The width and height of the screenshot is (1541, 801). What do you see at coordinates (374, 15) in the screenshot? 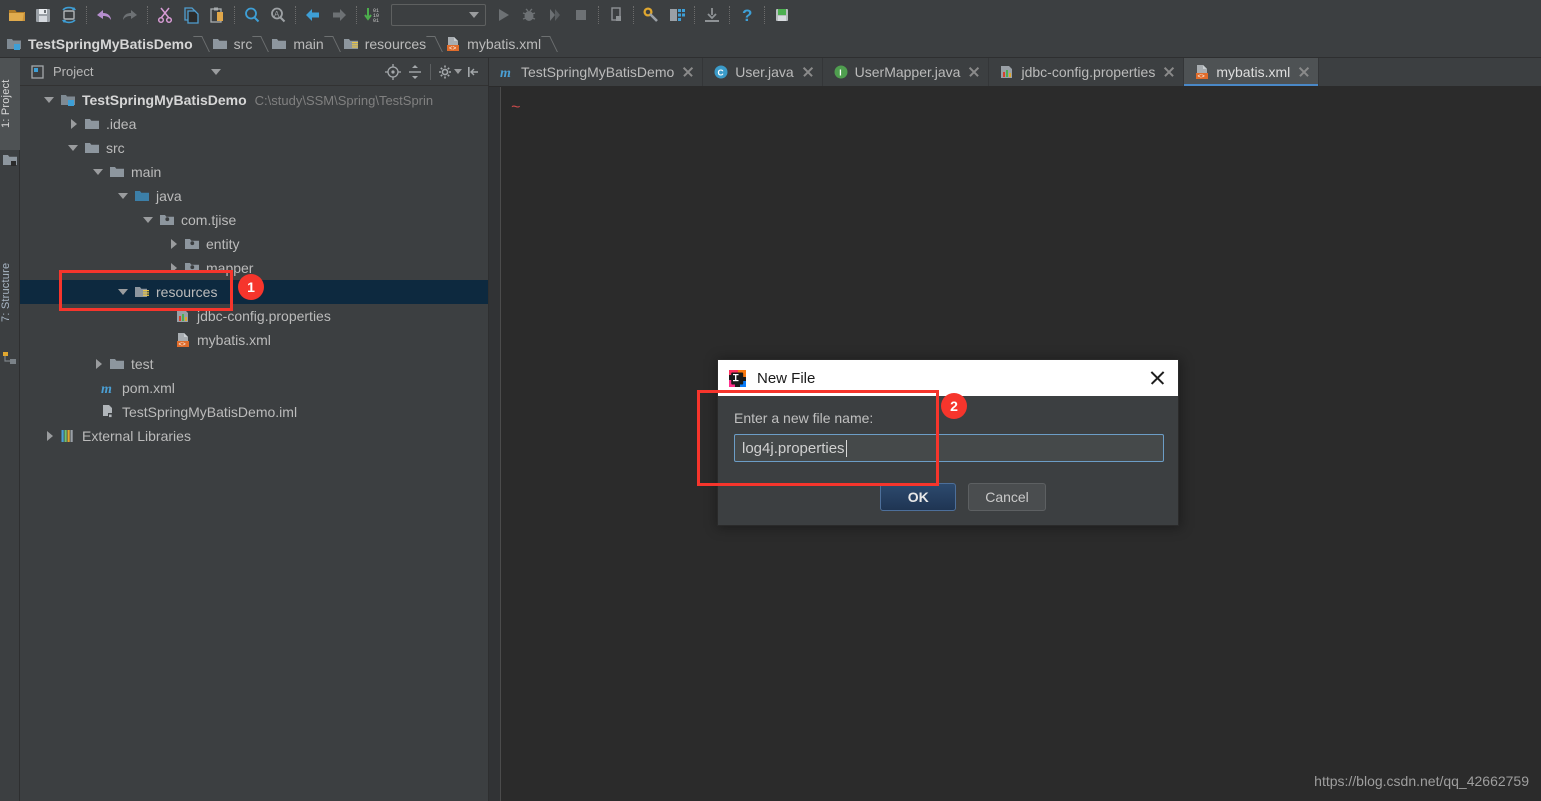
I see `compile-icon: 01 10 01` at bounding box center [374, 15].